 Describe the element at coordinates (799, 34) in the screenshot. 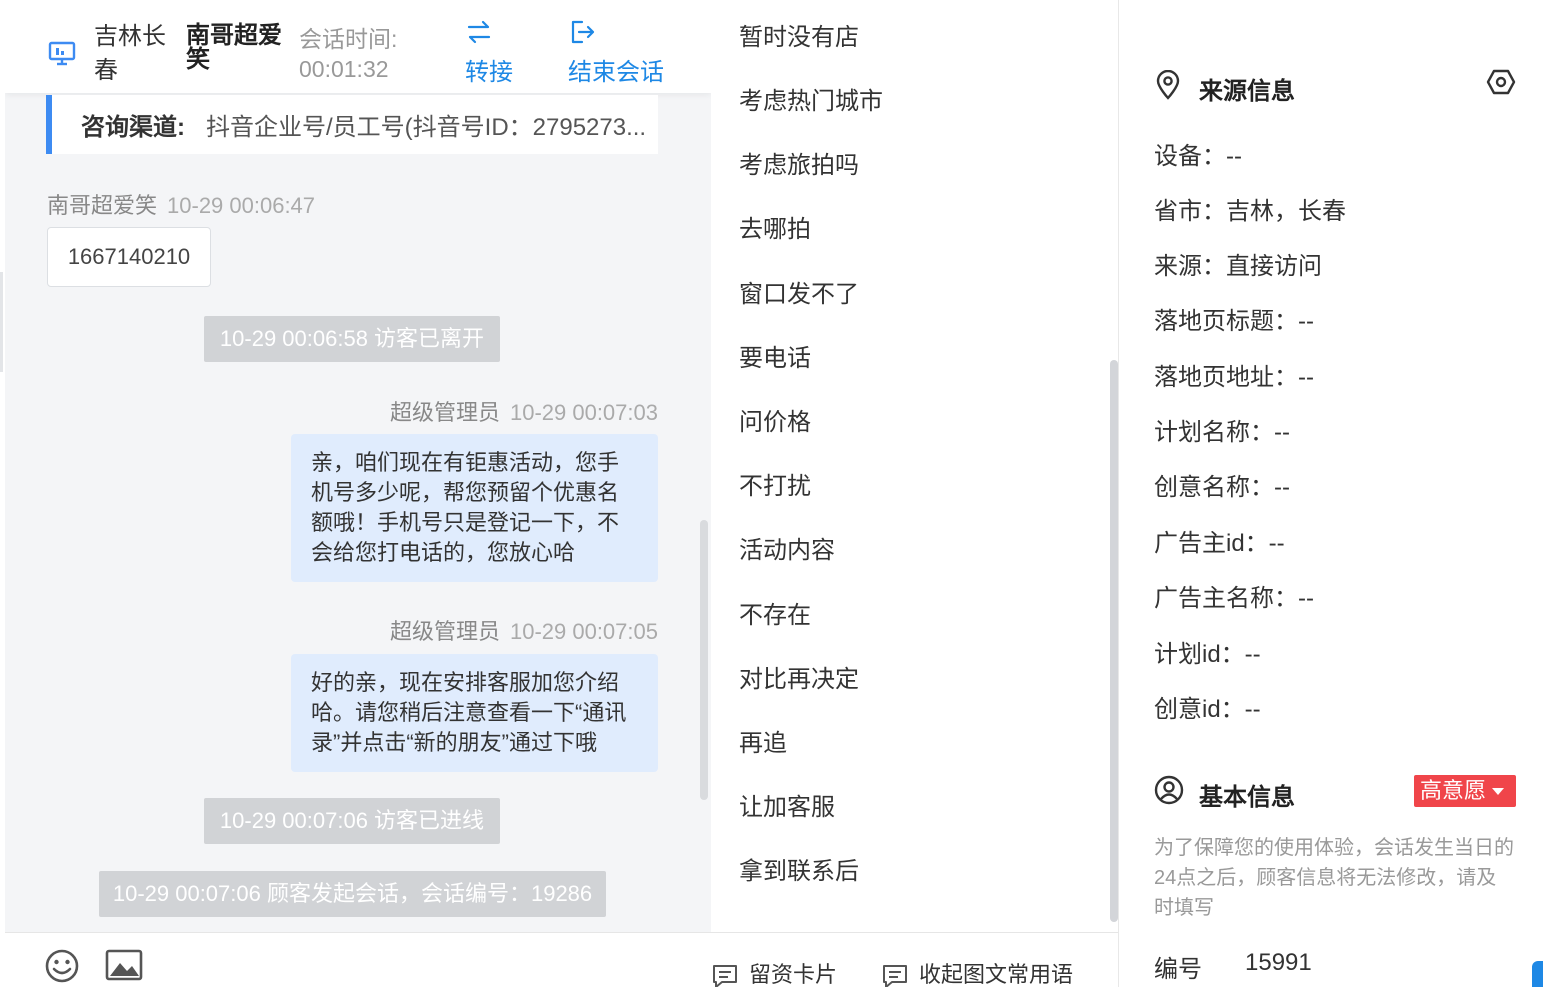

I see `quick-reply-item: 暂时没有店` at that location.